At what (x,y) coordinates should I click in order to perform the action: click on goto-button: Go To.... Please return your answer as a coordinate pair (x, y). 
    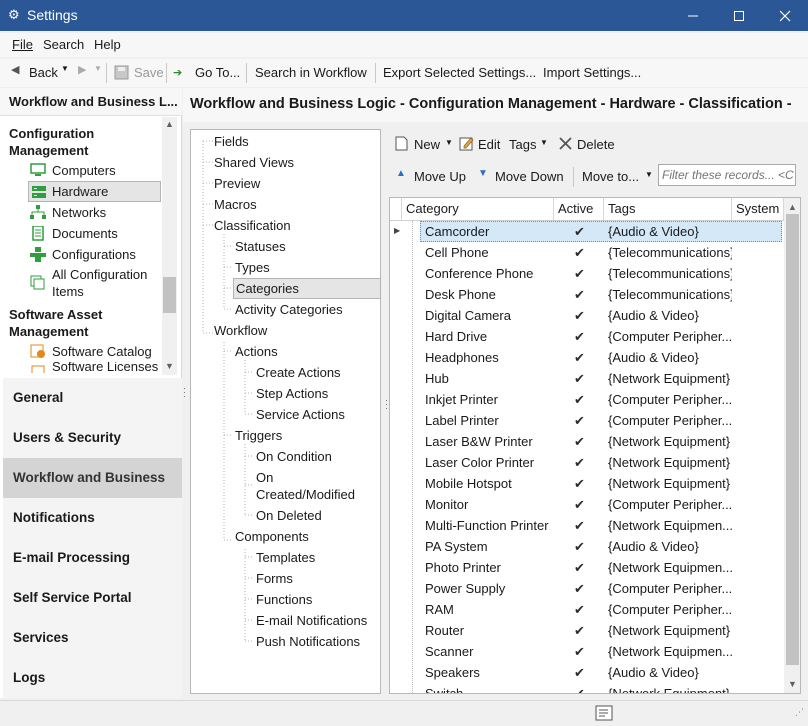
    Looking at the image, I should click on (217, 72).